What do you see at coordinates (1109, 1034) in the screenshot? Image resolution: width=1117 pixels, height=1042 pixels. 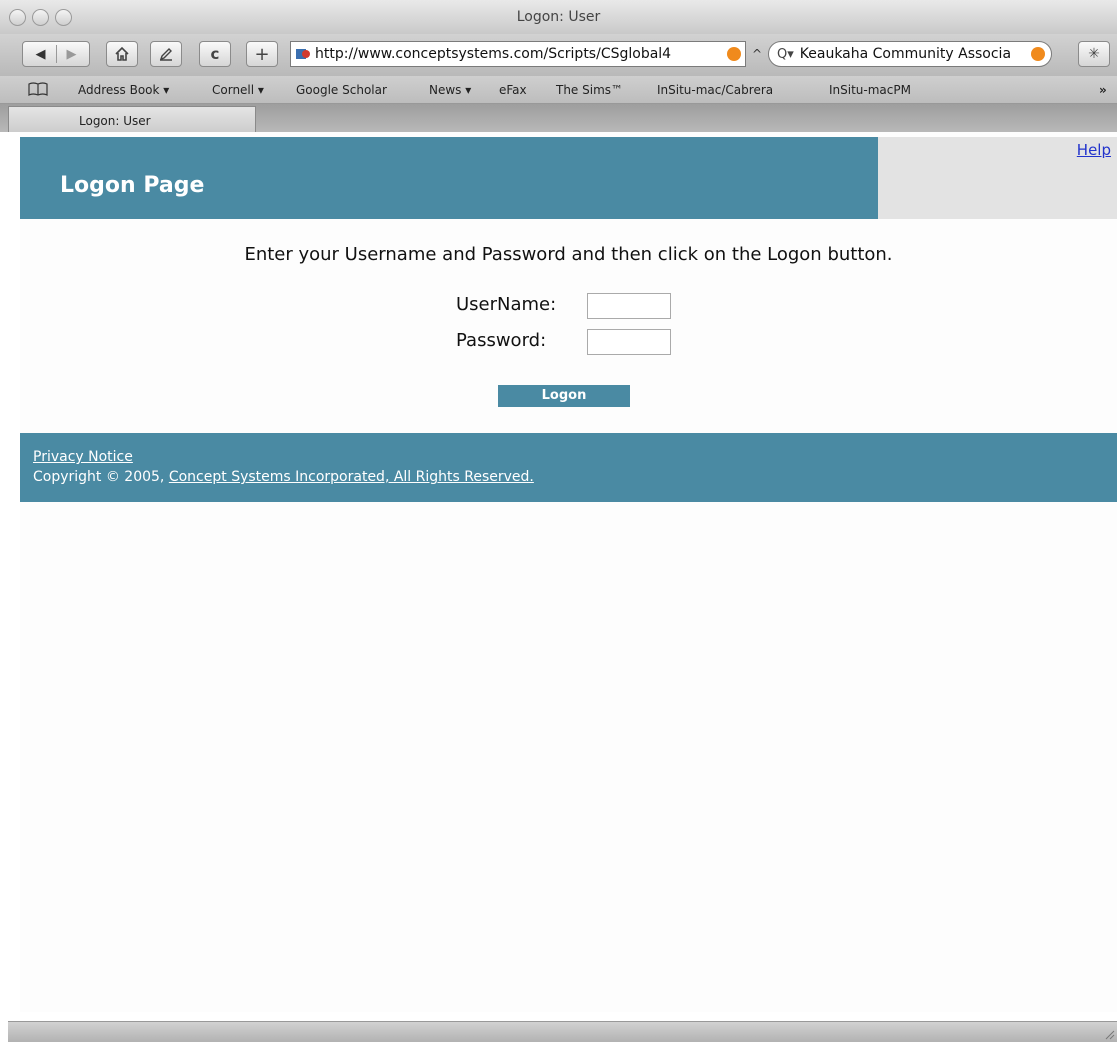 I see `resize-grip-icon` at bounding box center [1109, 1034].